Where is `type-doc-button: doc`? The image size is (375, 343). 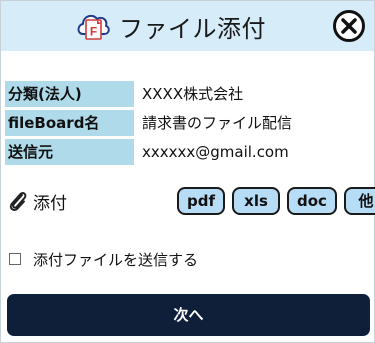 type-doc-button: doc is located at coordinates (312, 201).